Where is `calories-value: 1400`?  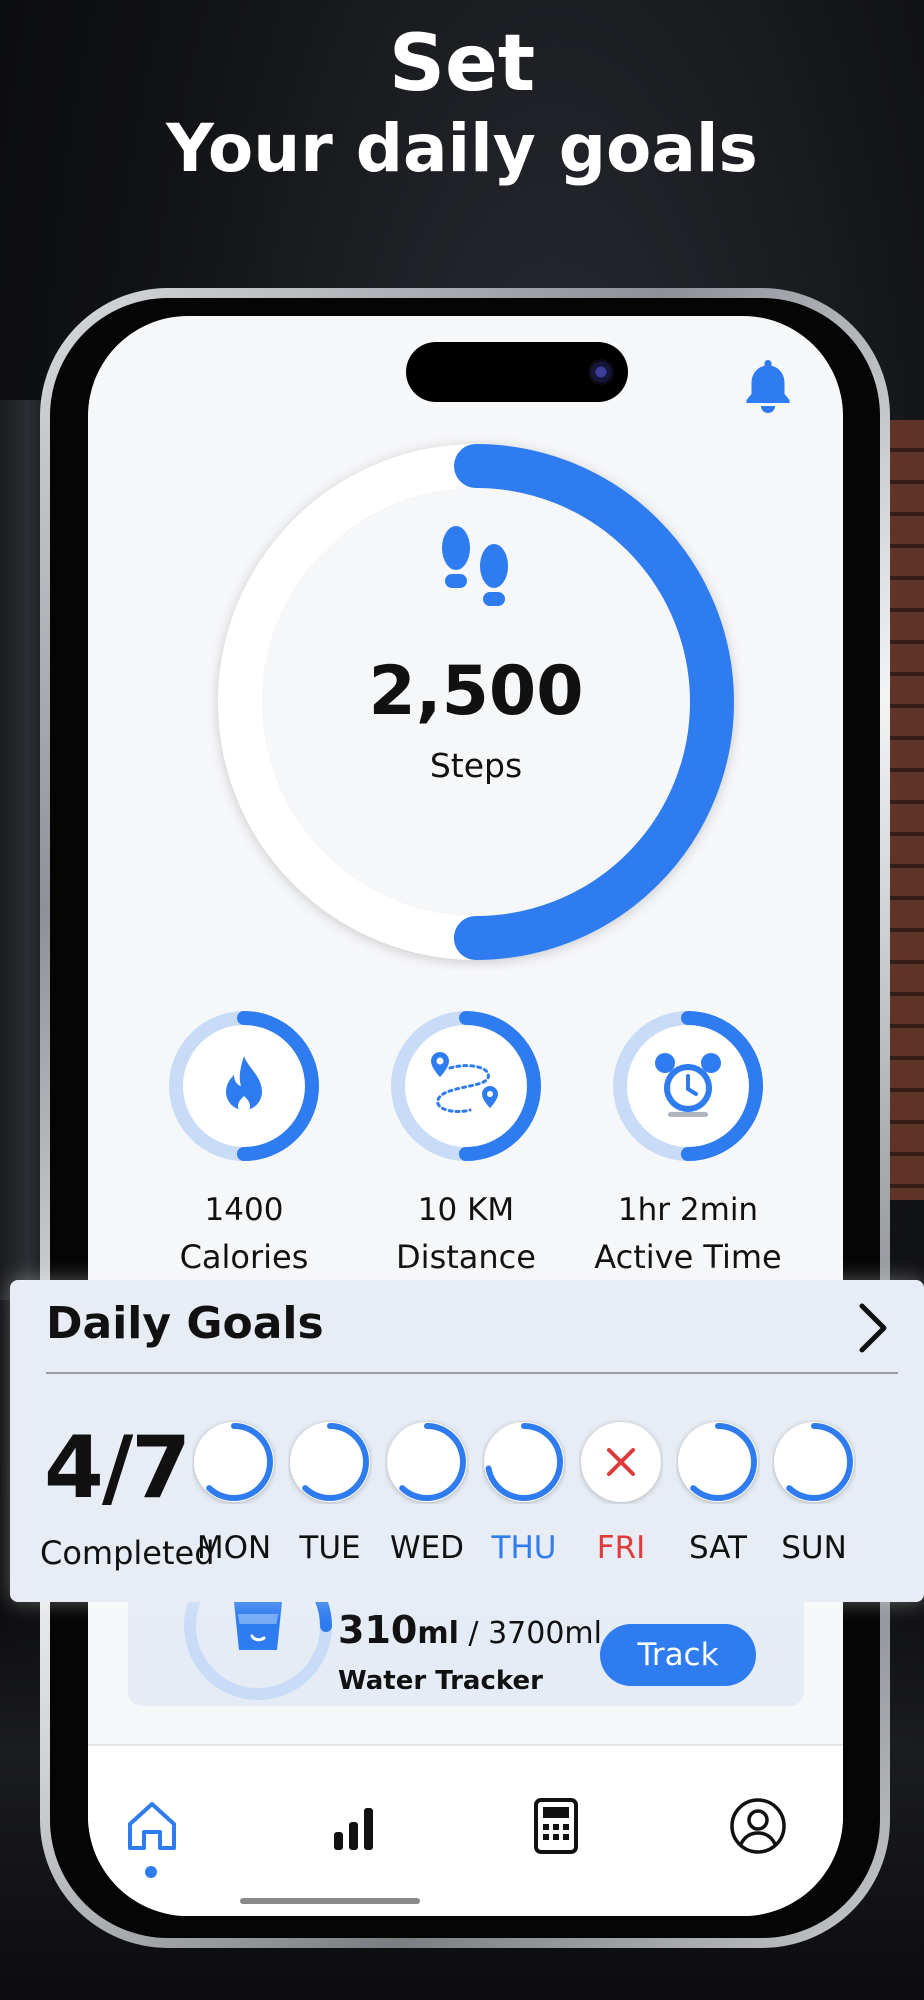
calories-value: 1400 is located at coordinates (244, 1210).